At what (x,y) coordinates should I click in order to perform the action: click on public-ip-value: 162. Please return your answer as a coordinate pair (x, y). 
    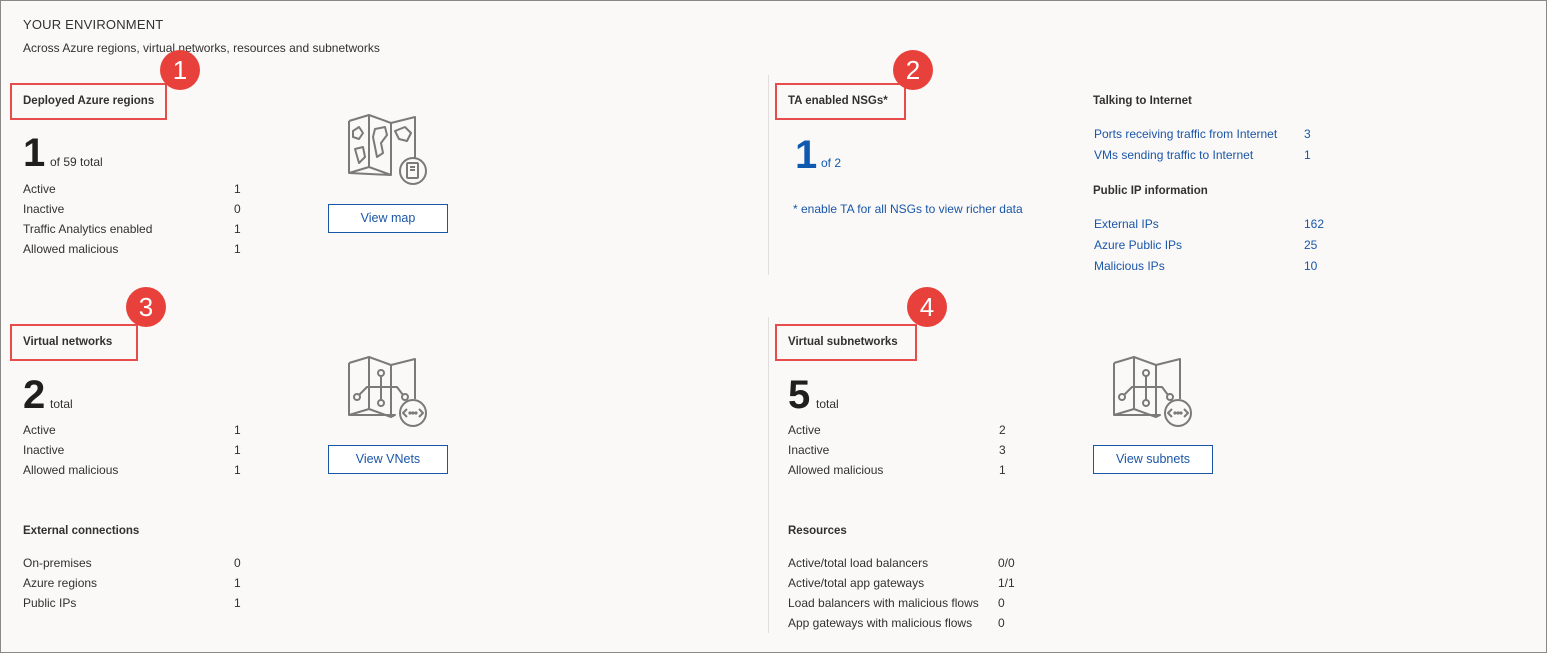
    Looking at the image, I should click on (1314, 224).